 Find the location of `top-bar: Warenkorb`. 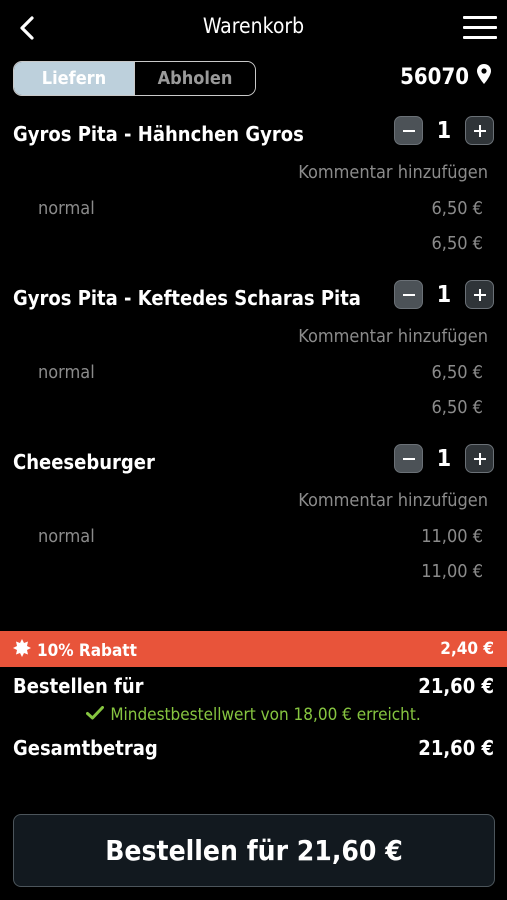

top-bar: Warenkorb is located at coordinates (253, 28).